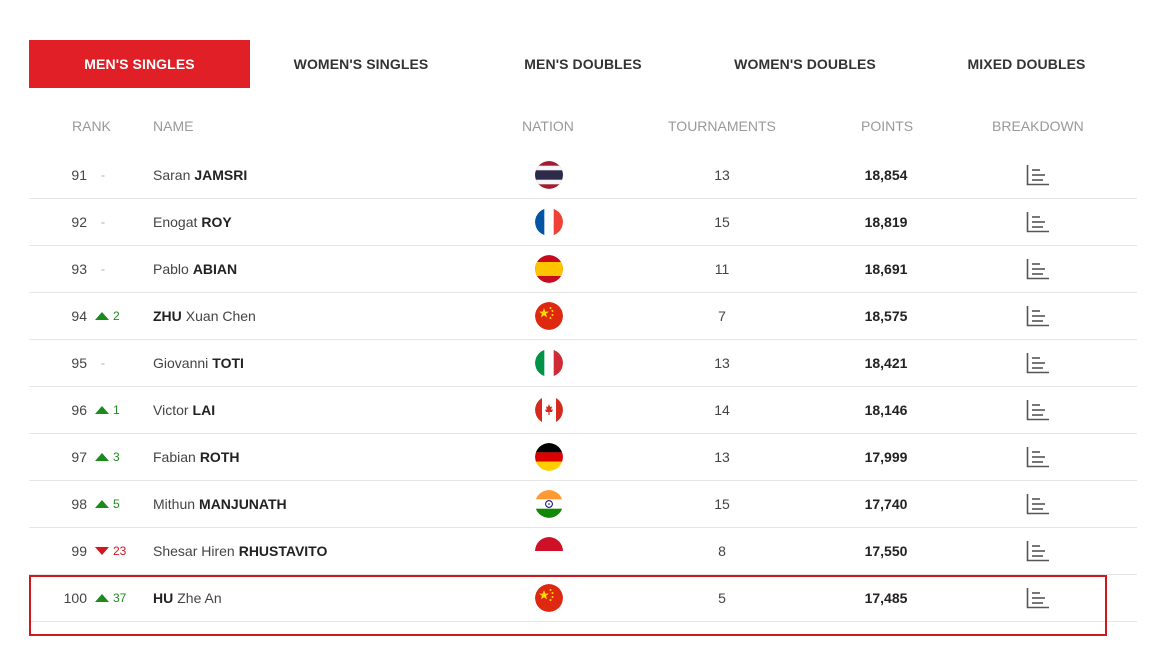  Describe the element at coordinates (204, 410) in the screenshot. I see `player-name-part: LAI` at that location.